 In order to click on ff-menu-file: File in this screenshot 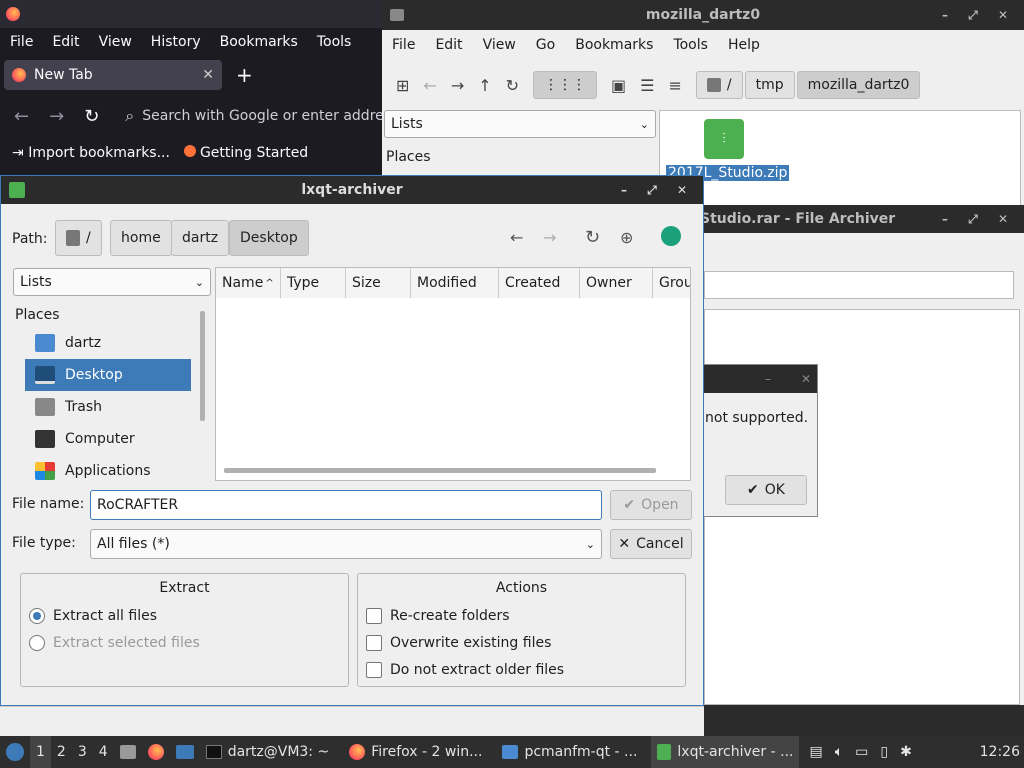, I will do `click(21, 42)`.